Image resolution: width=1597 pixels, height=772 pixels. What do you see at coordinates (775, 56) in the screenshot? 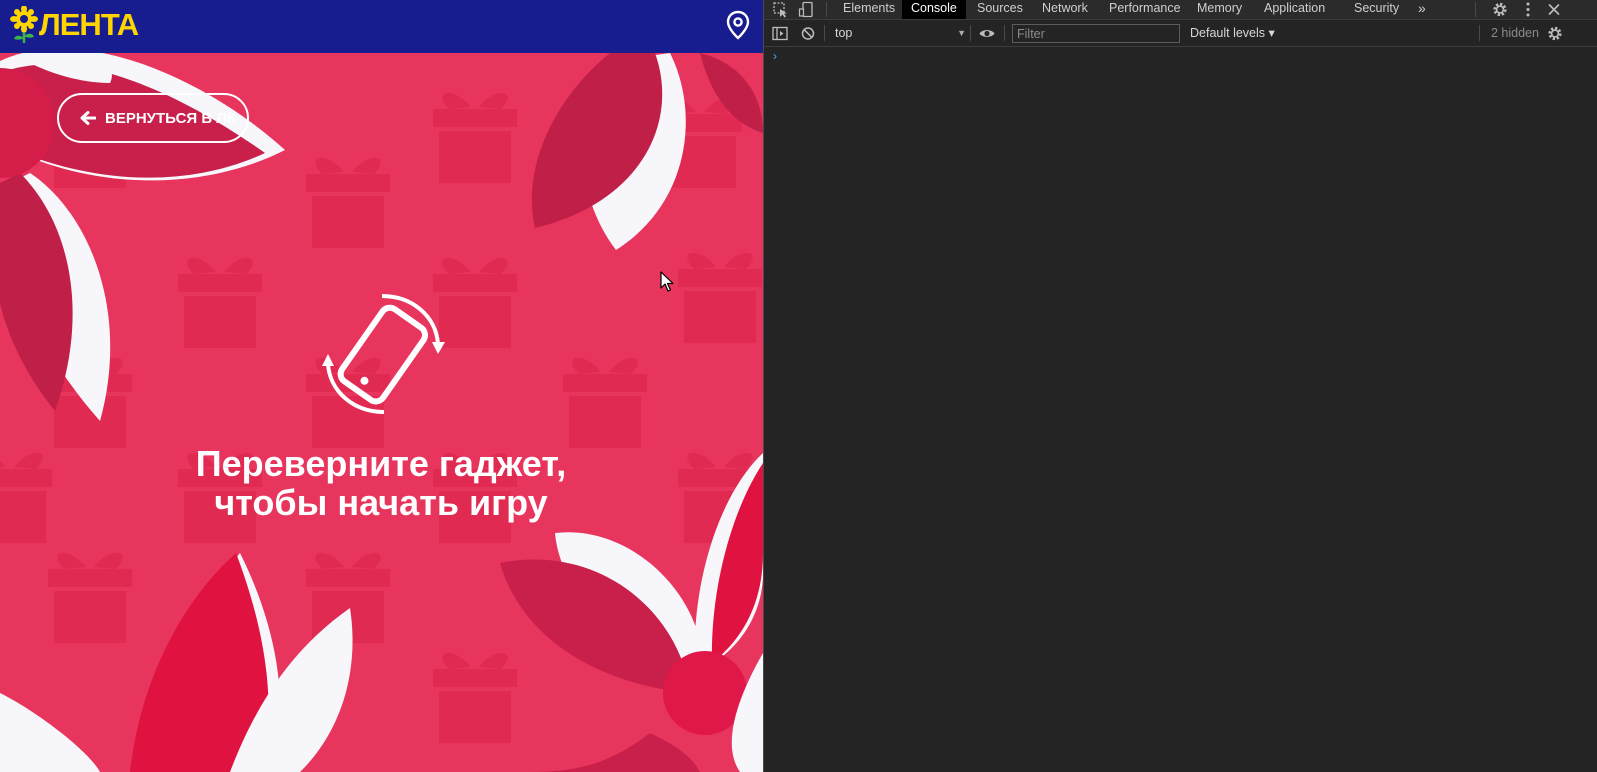
I see `console-prompt: ›` at bounding box center [775, 56].